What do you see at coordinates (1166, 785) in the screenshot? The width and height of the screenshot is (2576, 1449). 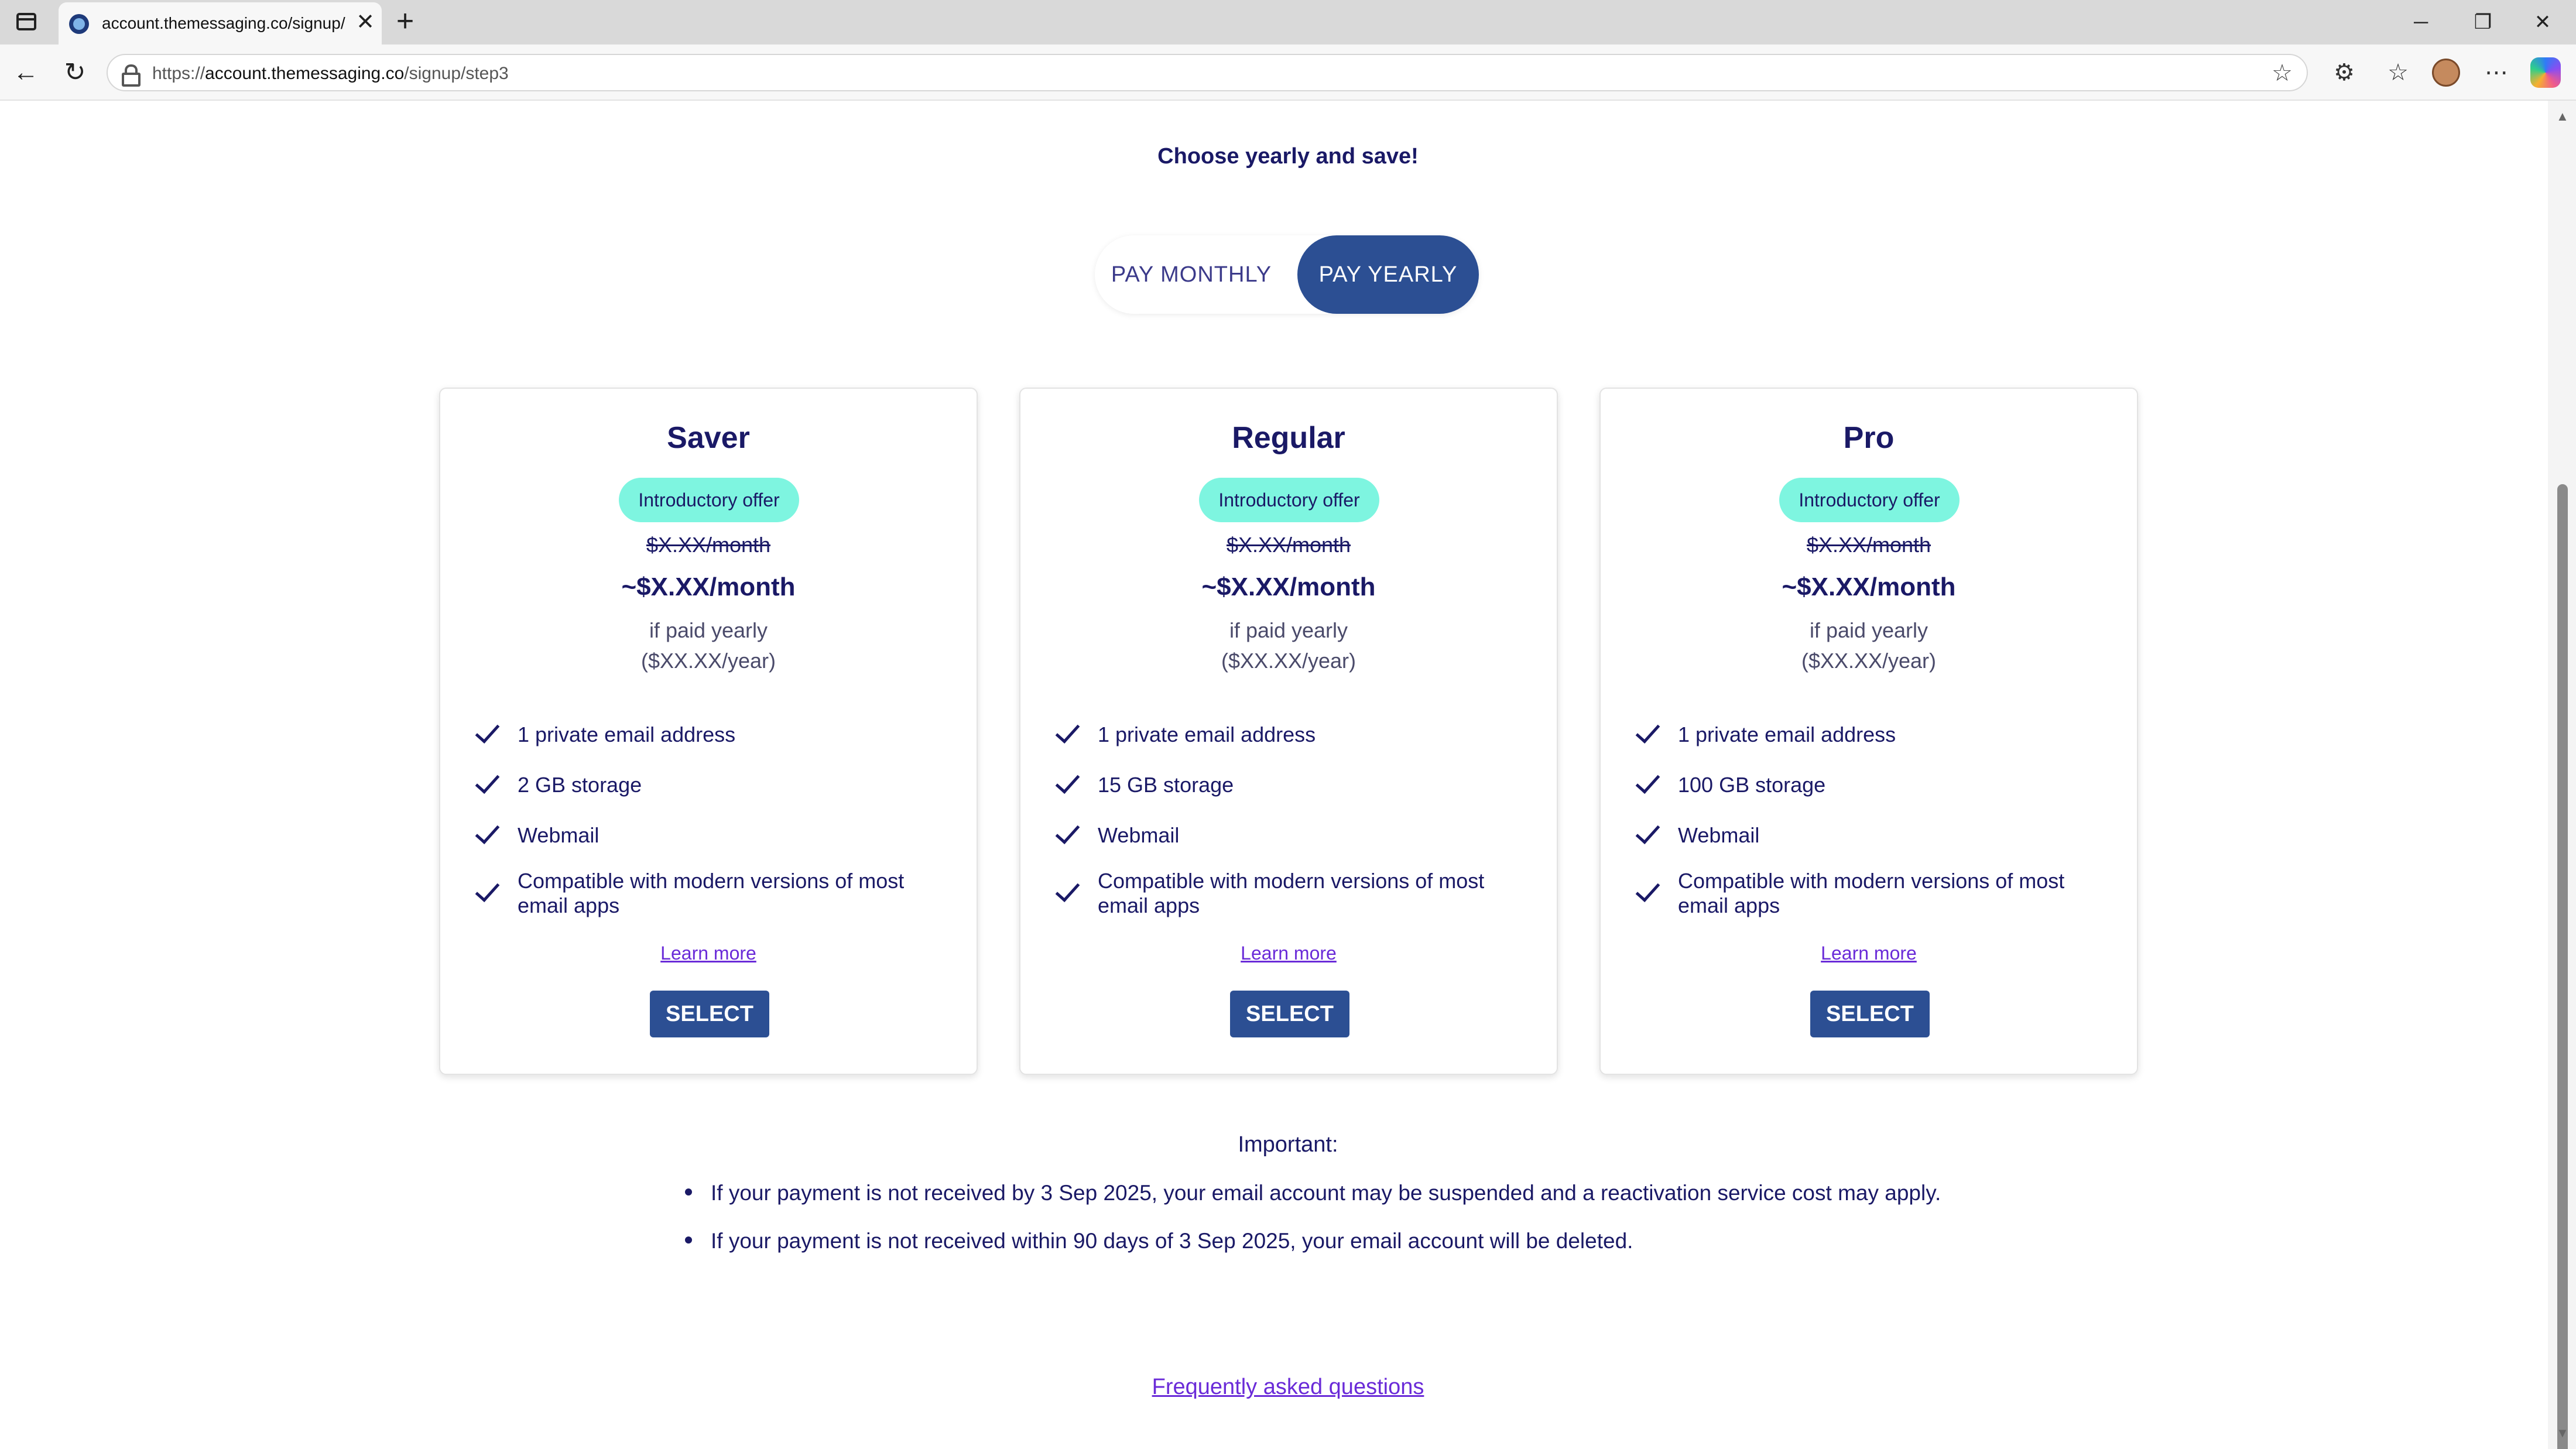 I see `feature-label: 15 GB storage` at bounding box center [1166, 785].